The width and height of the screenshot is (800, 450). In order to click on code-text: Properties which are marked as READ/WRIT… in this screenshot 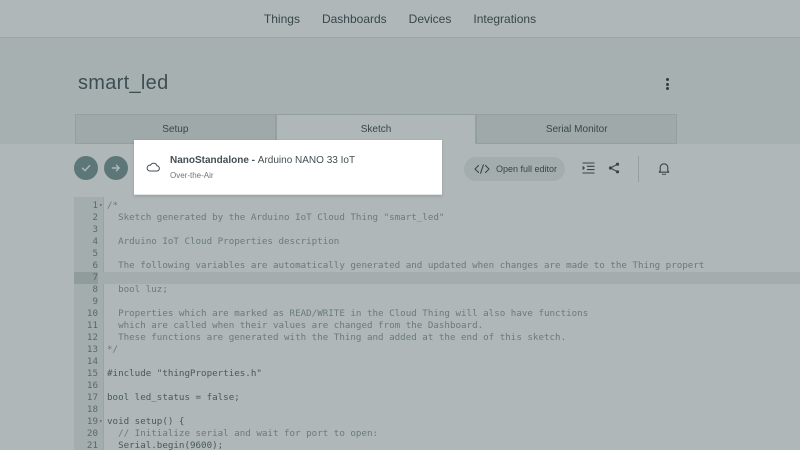, I will do `click(348, 313)`.